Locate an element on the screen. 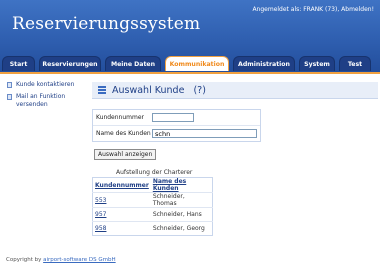 The height and width of the screenshot is (274, 380). footer: Copyright by airport-software DS GmbH is located at coordinates (61, 260).